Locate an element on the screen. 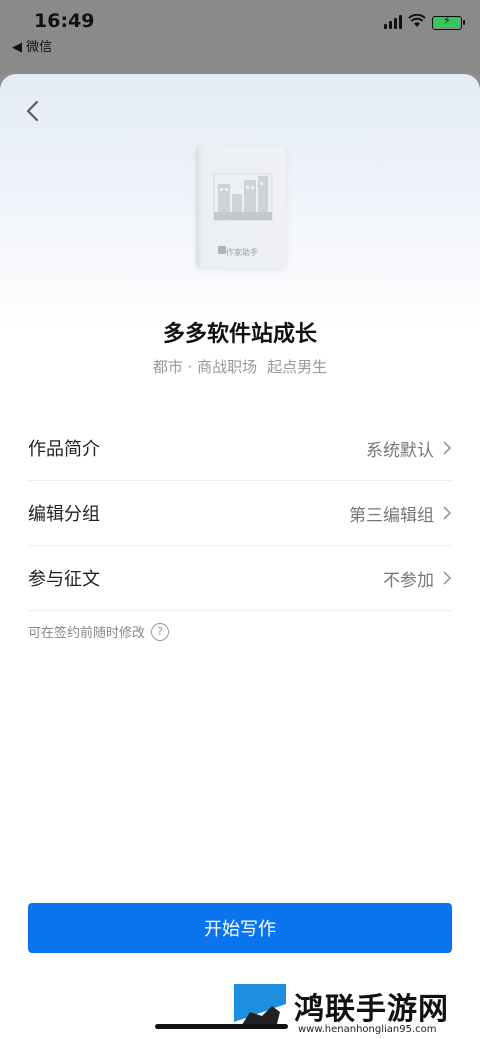 The width and height of the screenshot is (480, 1039). setting-label-editor-group: 编辑分组 is located at coordinates (64, 514).